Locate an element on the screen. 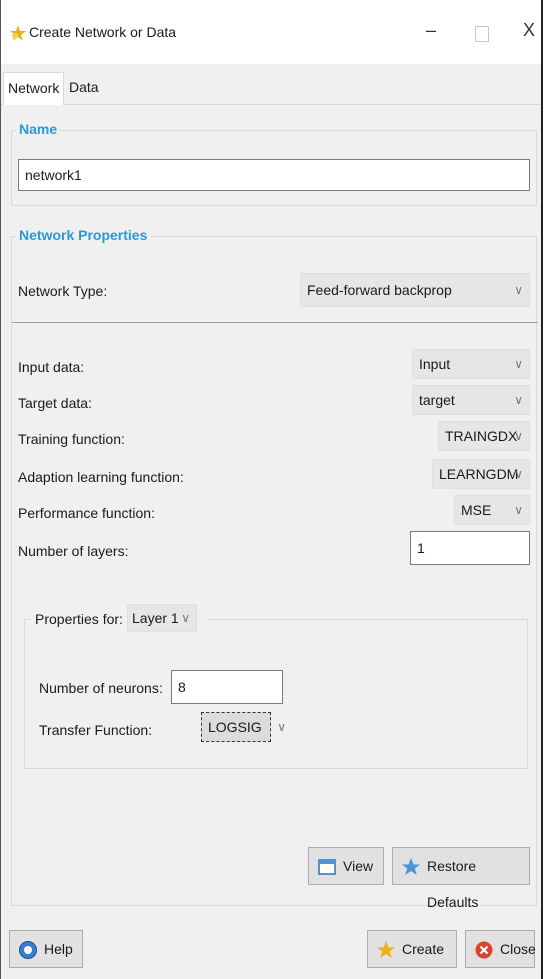 The image size is (545, 979). section-divider is located at coordinates (275, 322).